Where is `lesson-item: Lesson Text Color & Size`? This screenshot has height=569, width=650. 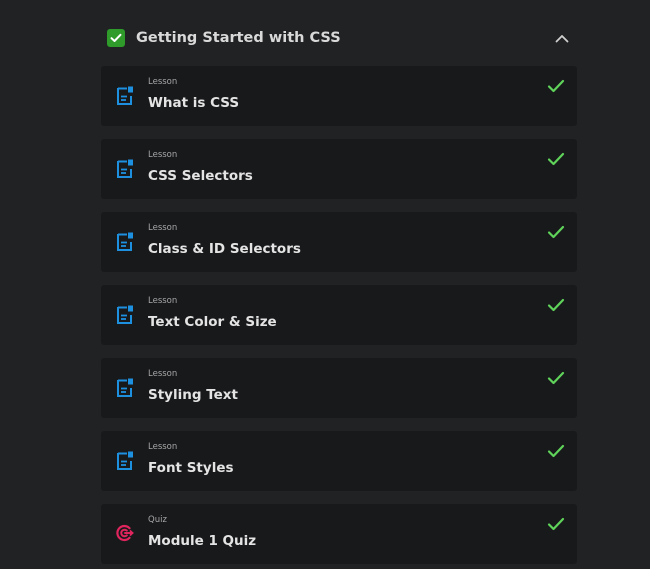 lesson-item: Lesson Text Color & Size is located at coordinates (339, 315).